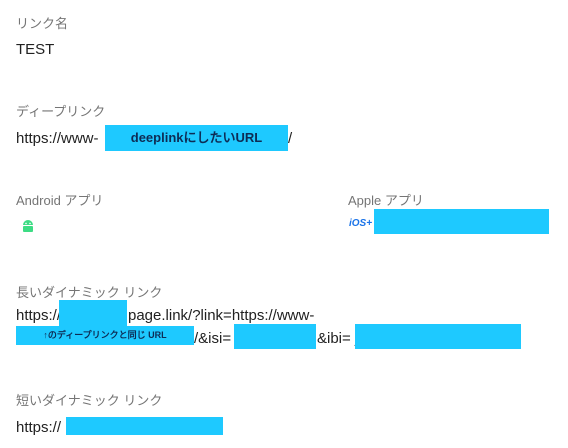 The width and height of the screenshot is (568, 448). I want to click on long-link-line1-mid: page.link/?link=https://www-, so click(221, 315).